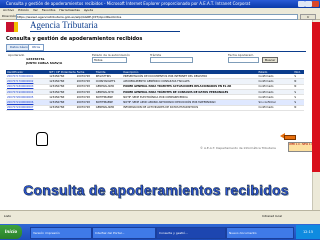 This screenshot has width=320, height=240. What do you see at coordinates (308, 4) in the screenshot?
I see `maximize-button` at bounding box center [308, 4].